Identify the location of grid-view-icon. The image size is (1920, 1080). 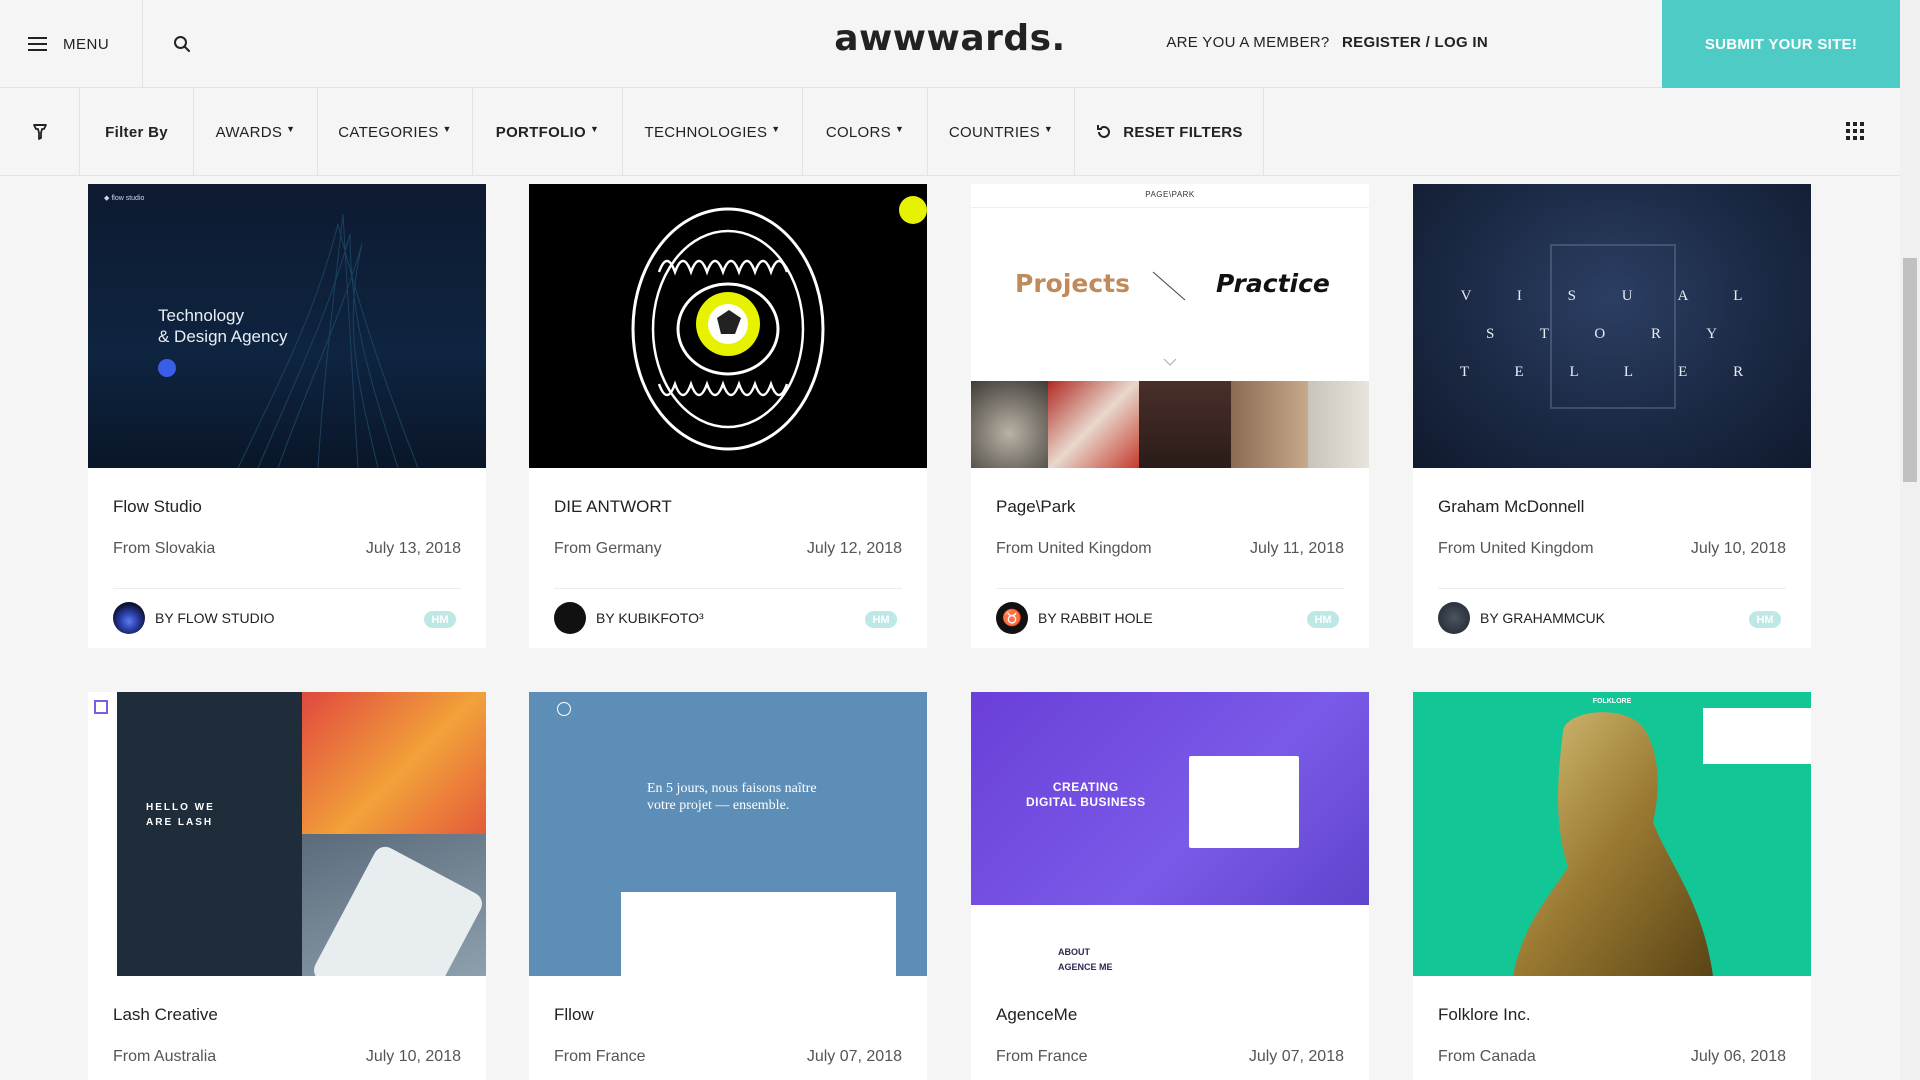
(1855, 131).